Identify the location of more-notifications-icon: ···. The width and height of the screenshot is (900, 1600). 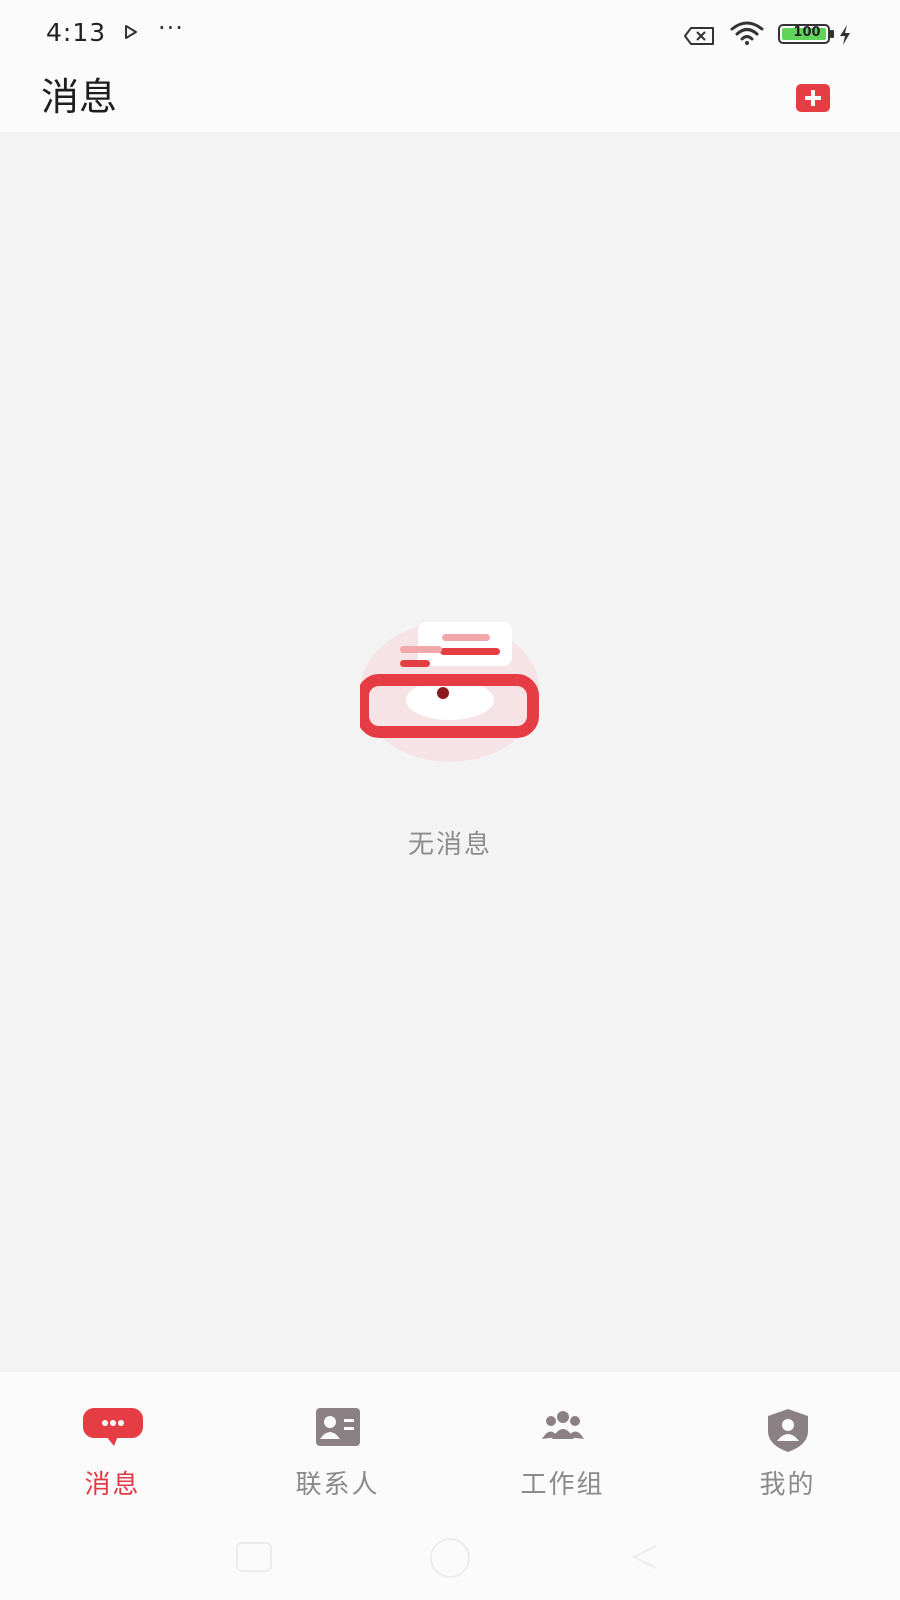
(171, 28).